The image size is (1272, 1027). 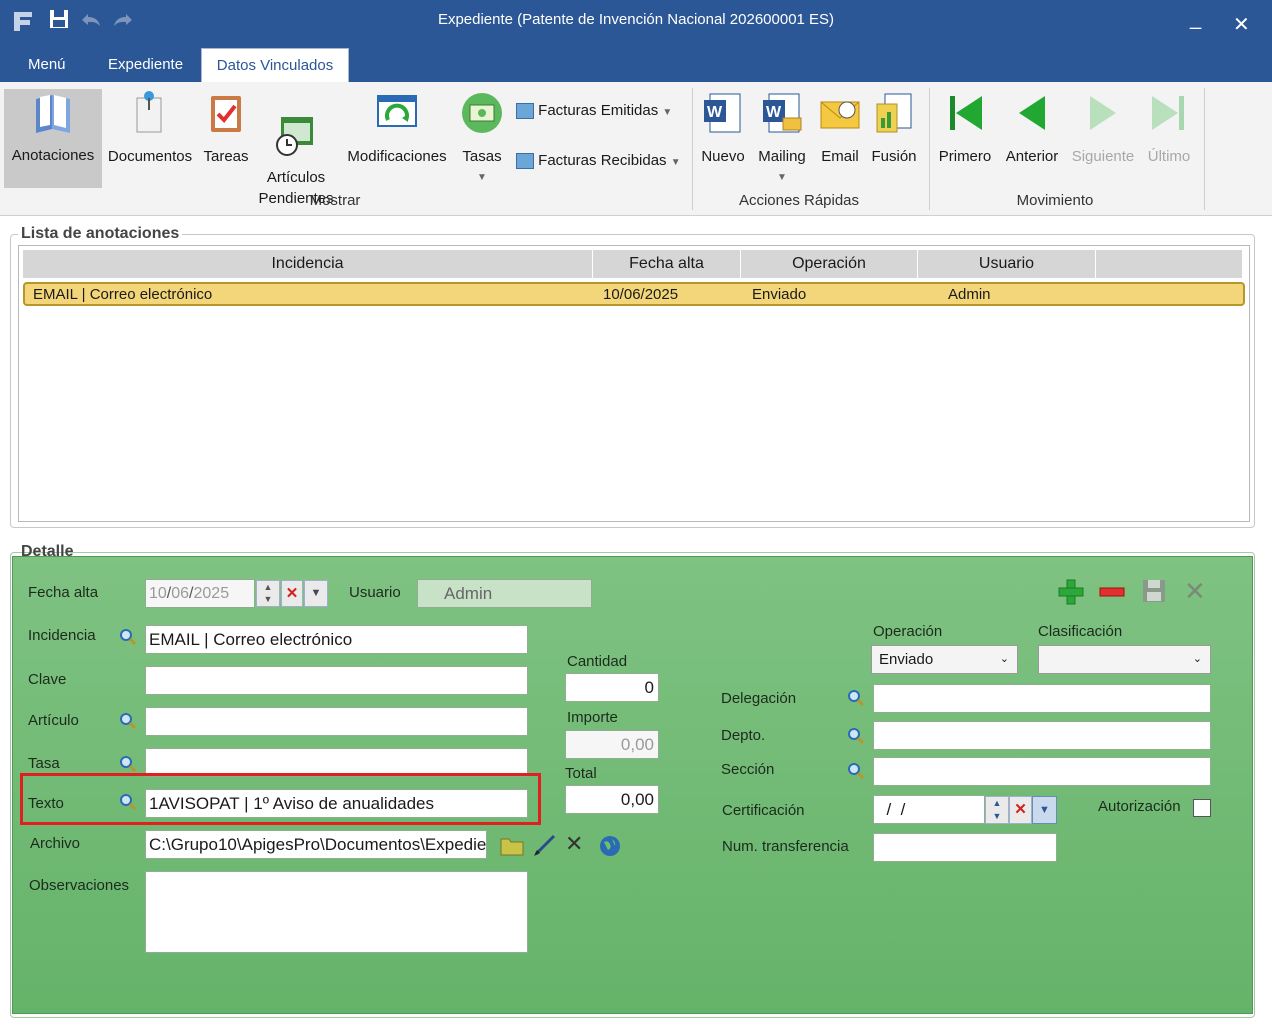 What do you see at coordinates (763, 810) in the screenshot?
I see `certificacion-label: Certificación` at bounding box center [763, 810].